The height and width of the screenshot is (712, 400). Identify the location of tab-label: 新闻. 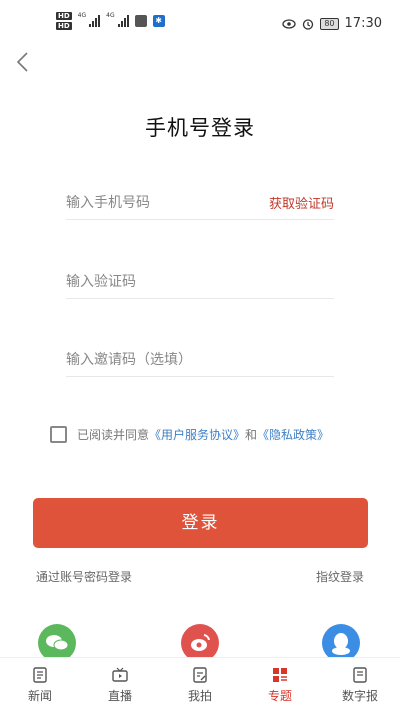
(39, 696).